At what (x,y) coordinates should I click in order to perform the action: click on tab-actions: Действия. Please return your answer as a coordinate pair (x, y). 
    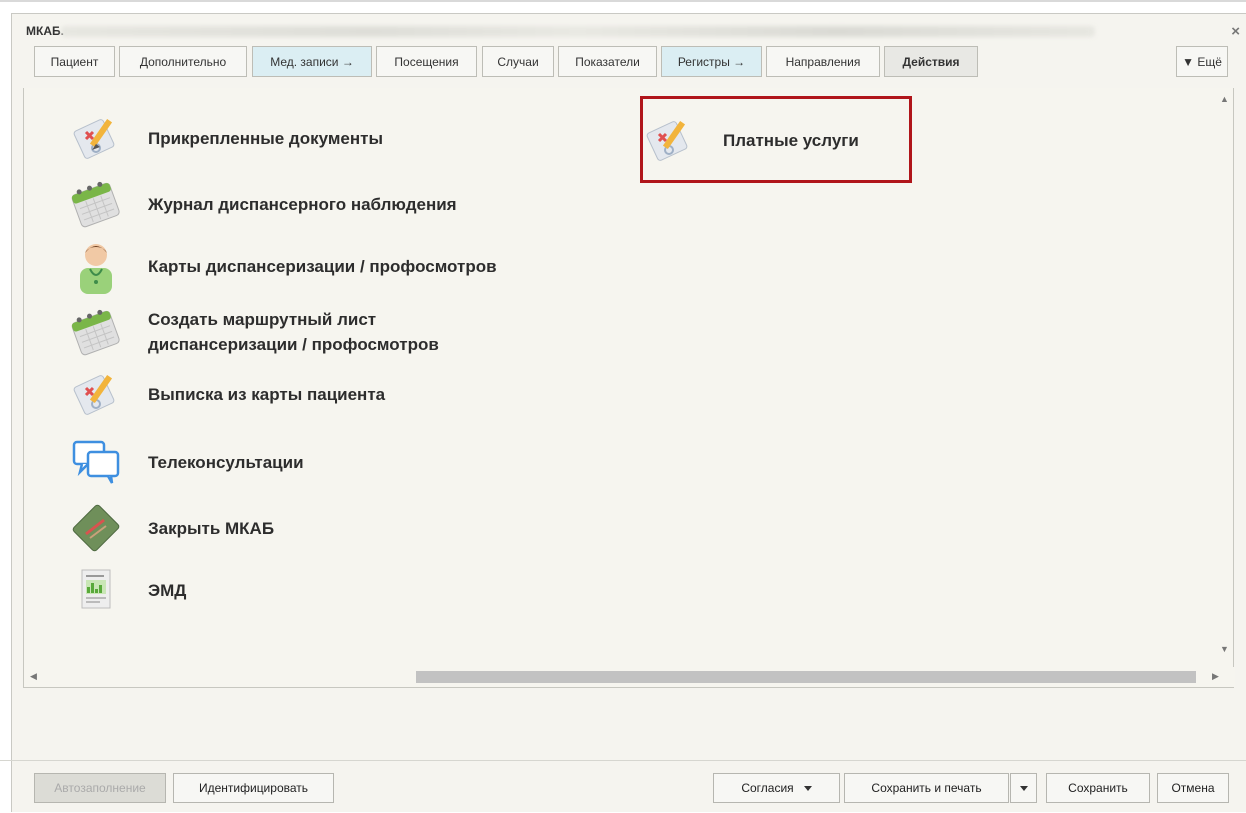
    Looking at the image, I should click on (931, 61).